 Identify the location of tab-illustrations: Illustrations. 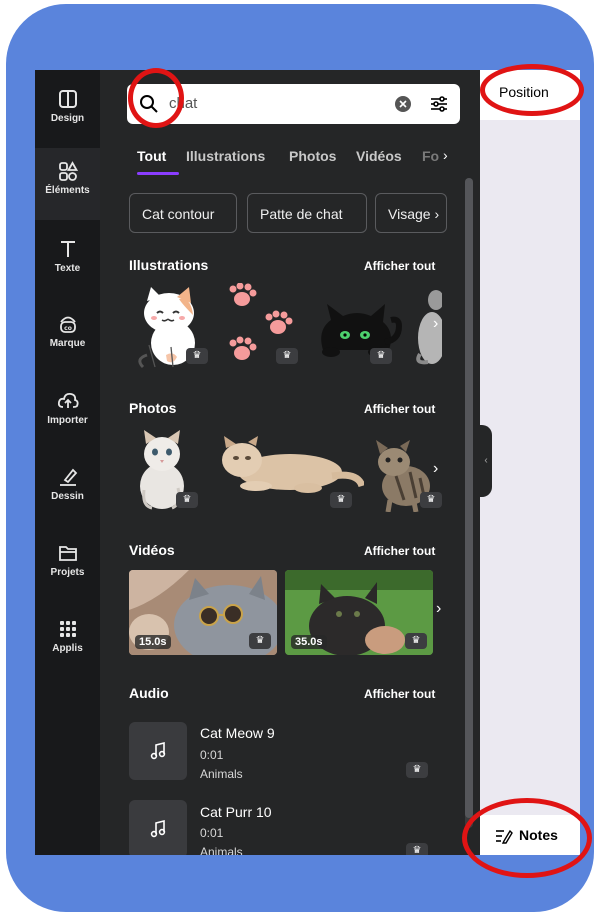
(225, 156).